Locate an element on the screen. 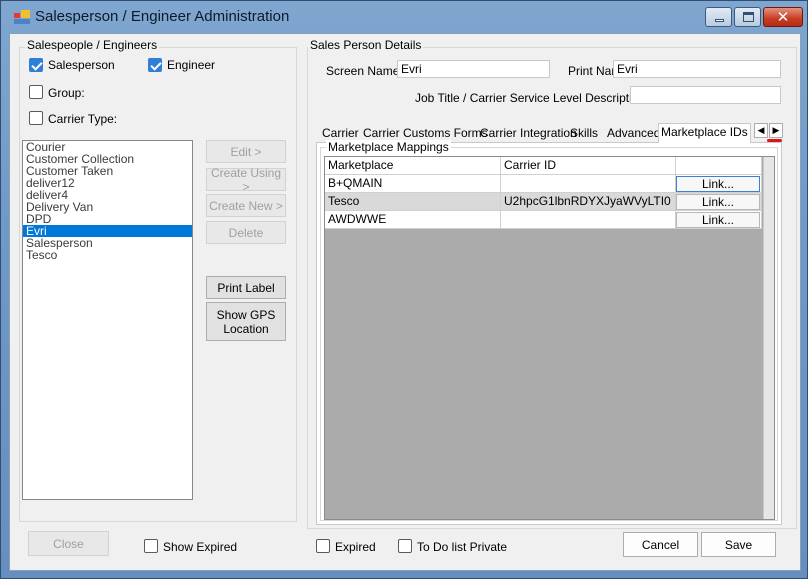  close-button: Close is located at coordinates (68, 543).